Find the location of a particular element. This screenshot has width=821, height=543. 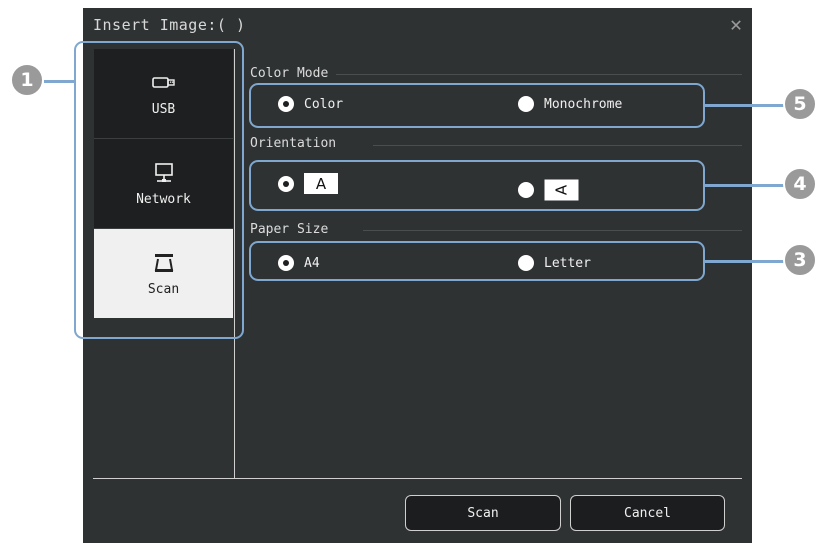

close-icon: ✕ is located at coordinates (736, 24).